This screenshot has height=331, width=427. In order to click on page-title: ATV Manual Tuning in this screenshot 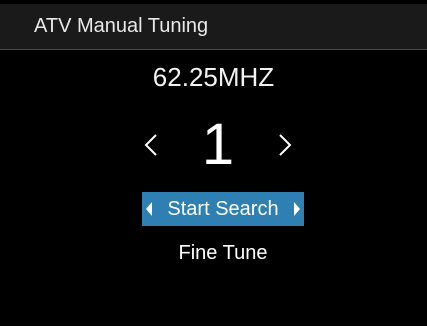, I will do `click(121, 26)`.